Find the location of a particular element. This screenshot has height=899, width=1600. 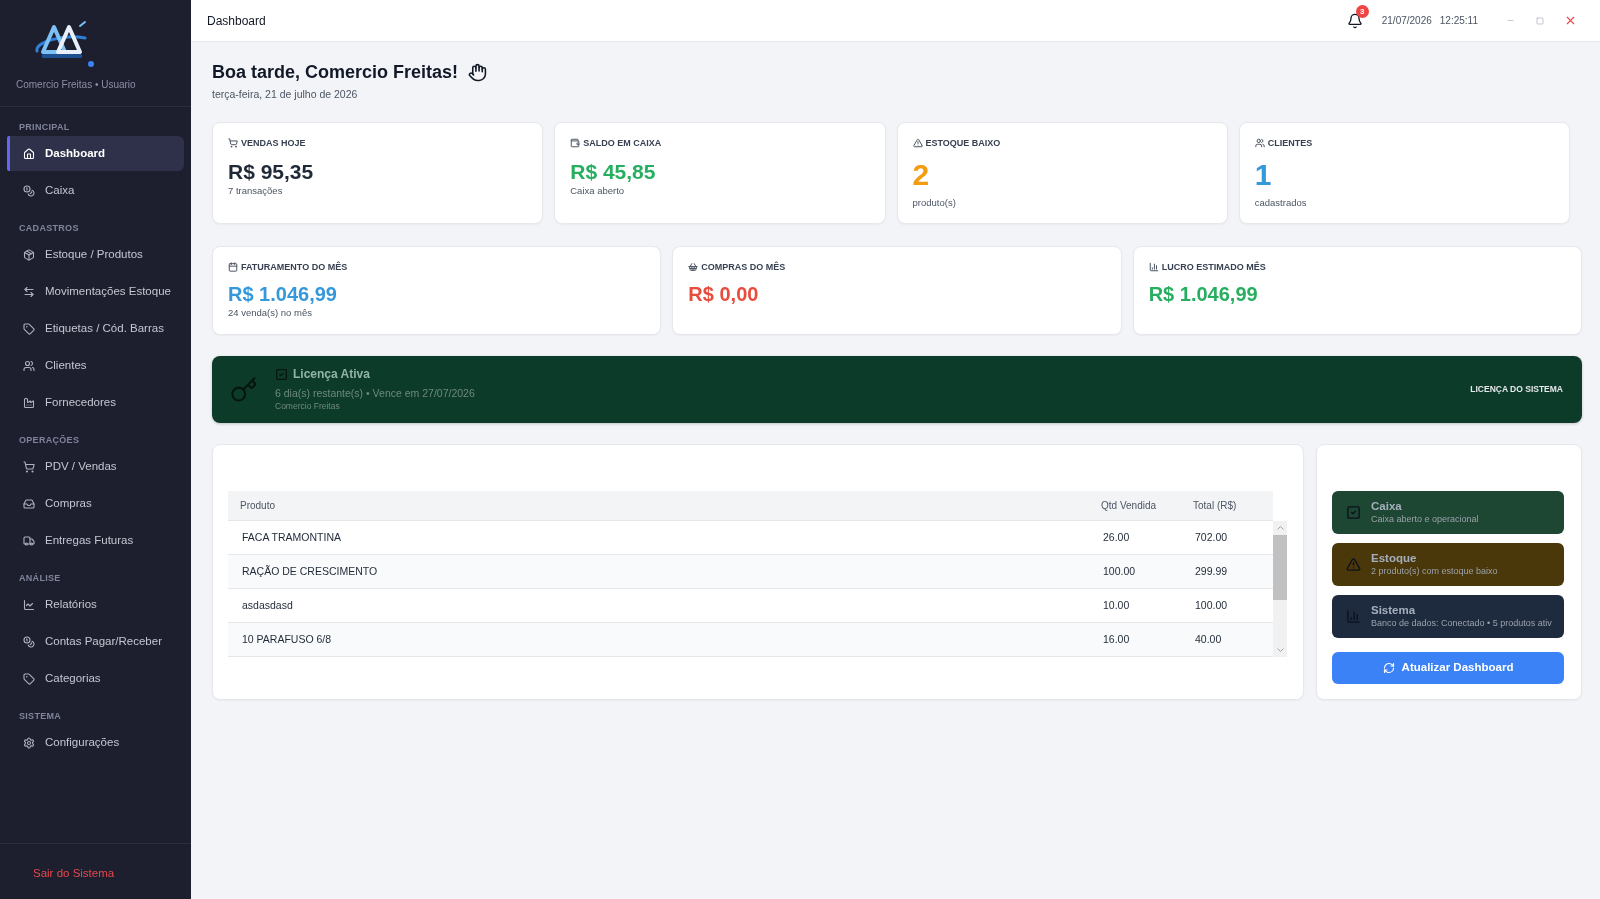

table-cell-text: FACA TRAMONTINA is located at coordinates (291, 537).